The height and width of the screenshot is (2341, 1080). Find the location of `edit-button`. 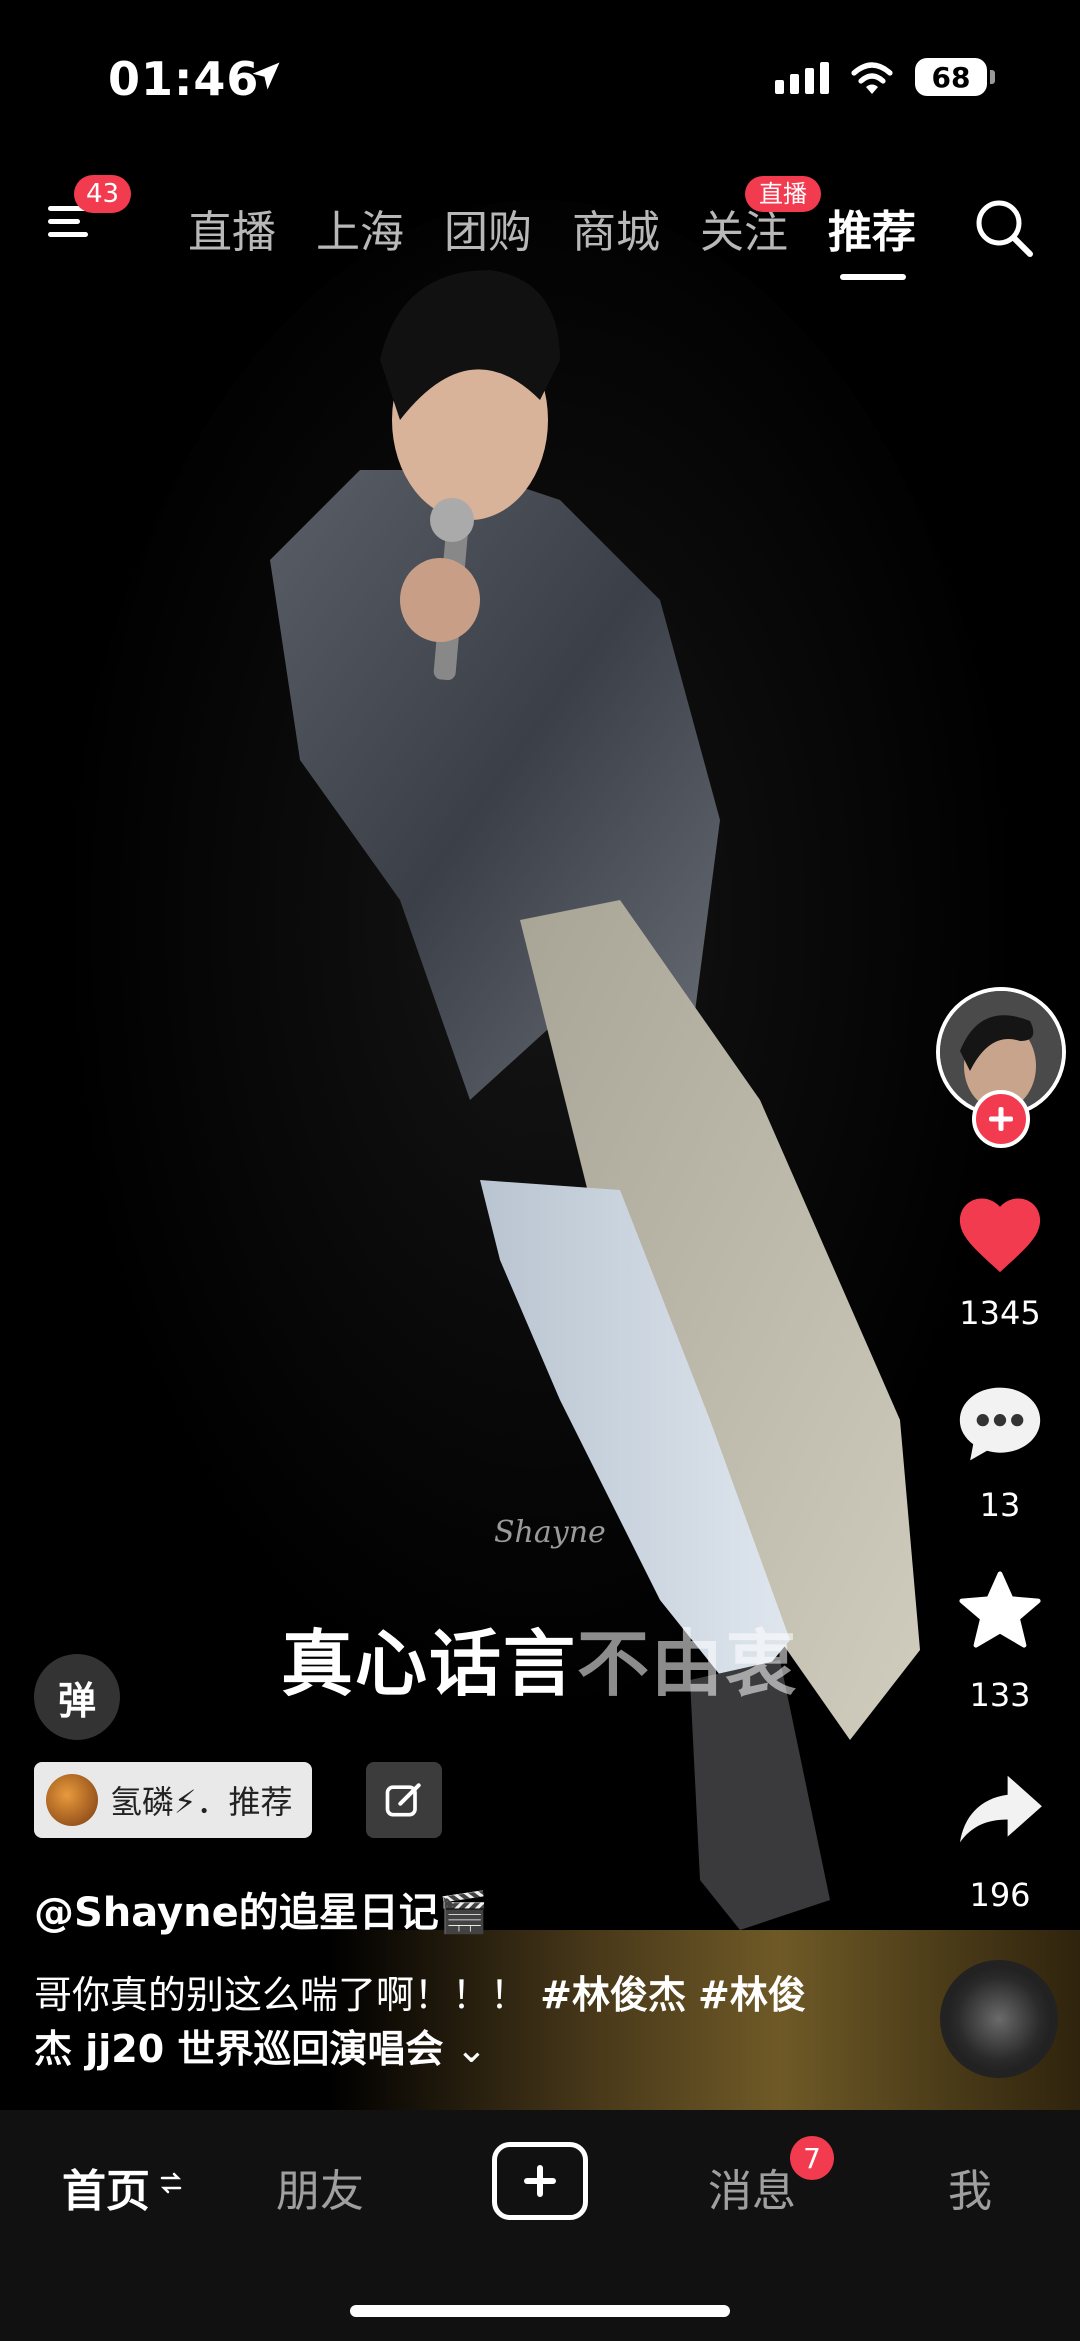

edit-button is located at coordinates (404, 1800).